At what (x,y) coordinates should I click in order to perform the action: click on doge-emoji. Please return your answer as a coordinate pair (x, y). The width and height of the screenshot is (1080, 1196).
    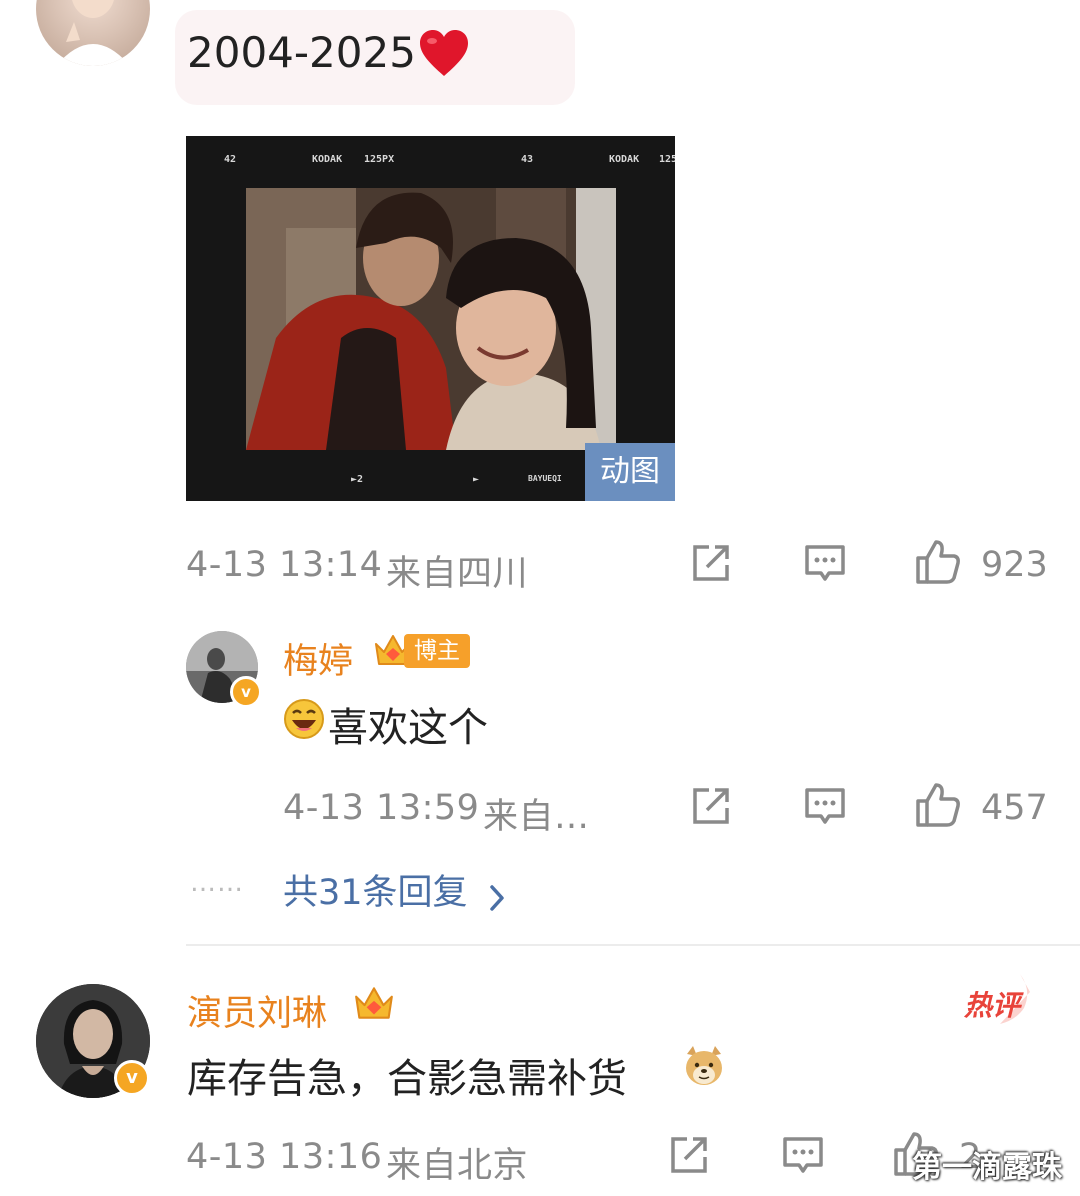
    Looking at the image, I should click on (704, 1068).